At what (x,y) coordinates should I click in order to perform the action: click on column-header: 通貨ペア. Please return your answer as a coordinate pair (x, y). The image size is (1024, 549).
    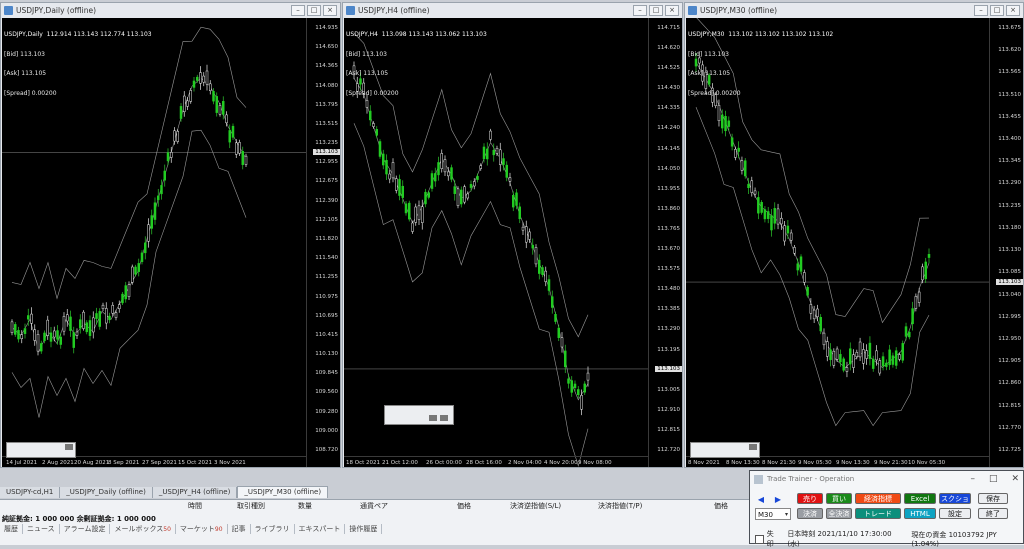
    Looking at the image, I should click on (374, 506).